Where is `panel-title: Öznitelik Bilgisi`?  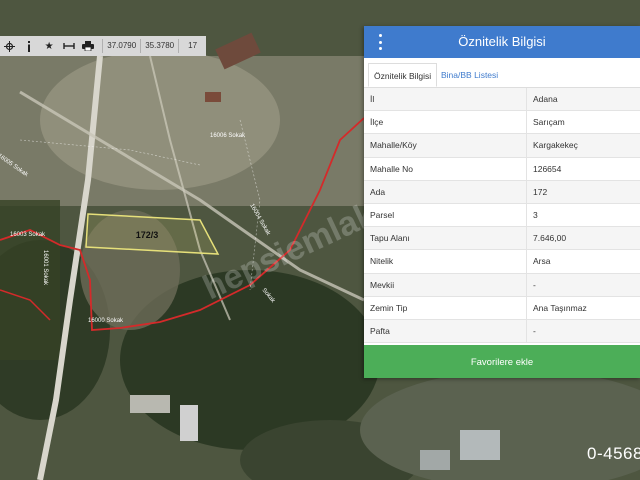
panel-title: Öznitelik Bilgisi is located at coordinates (502, 41).